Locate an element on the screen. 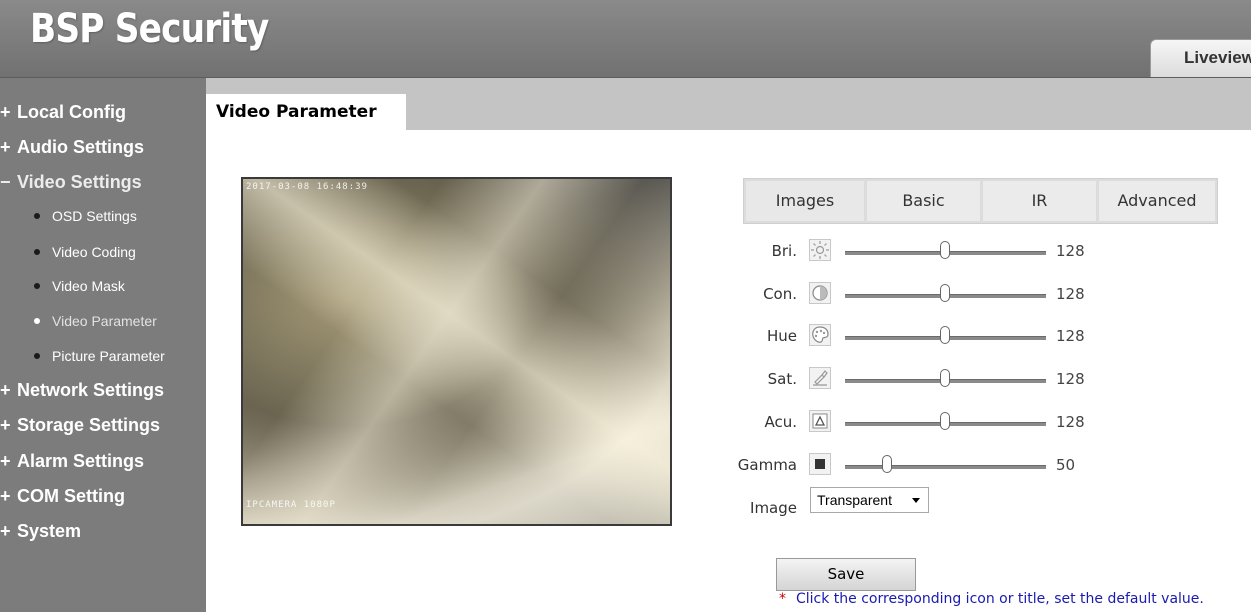  image-mode-selected: Transparent is located at coordinates (854, 500).